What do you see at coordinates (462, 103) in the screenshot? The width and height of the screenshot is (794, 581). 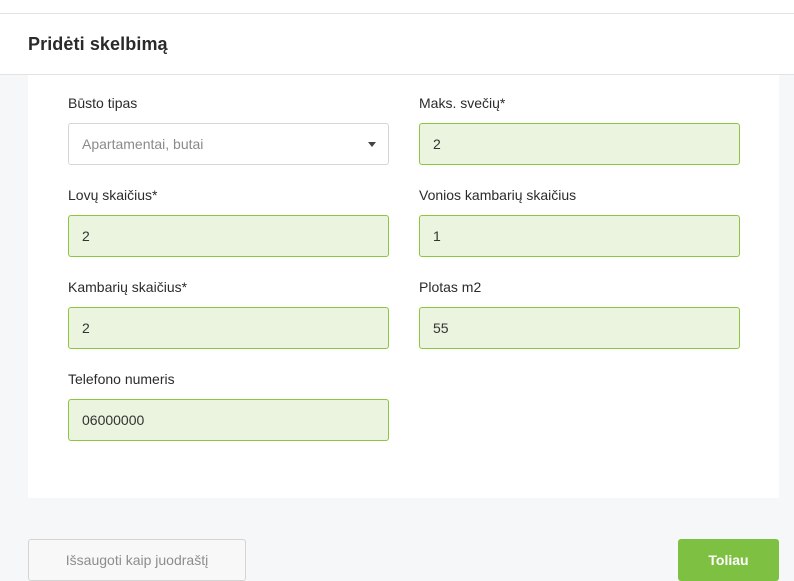 I see `max-guests-label: Maks. svečių*` at bounding box center [462, 103].